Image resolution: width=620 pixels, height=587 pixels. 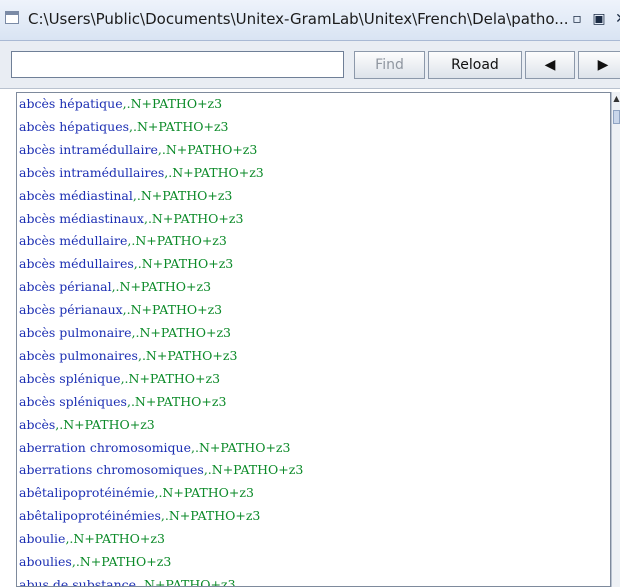 I want to click on minimize-icon: ▫, so click(x=577, y=19).